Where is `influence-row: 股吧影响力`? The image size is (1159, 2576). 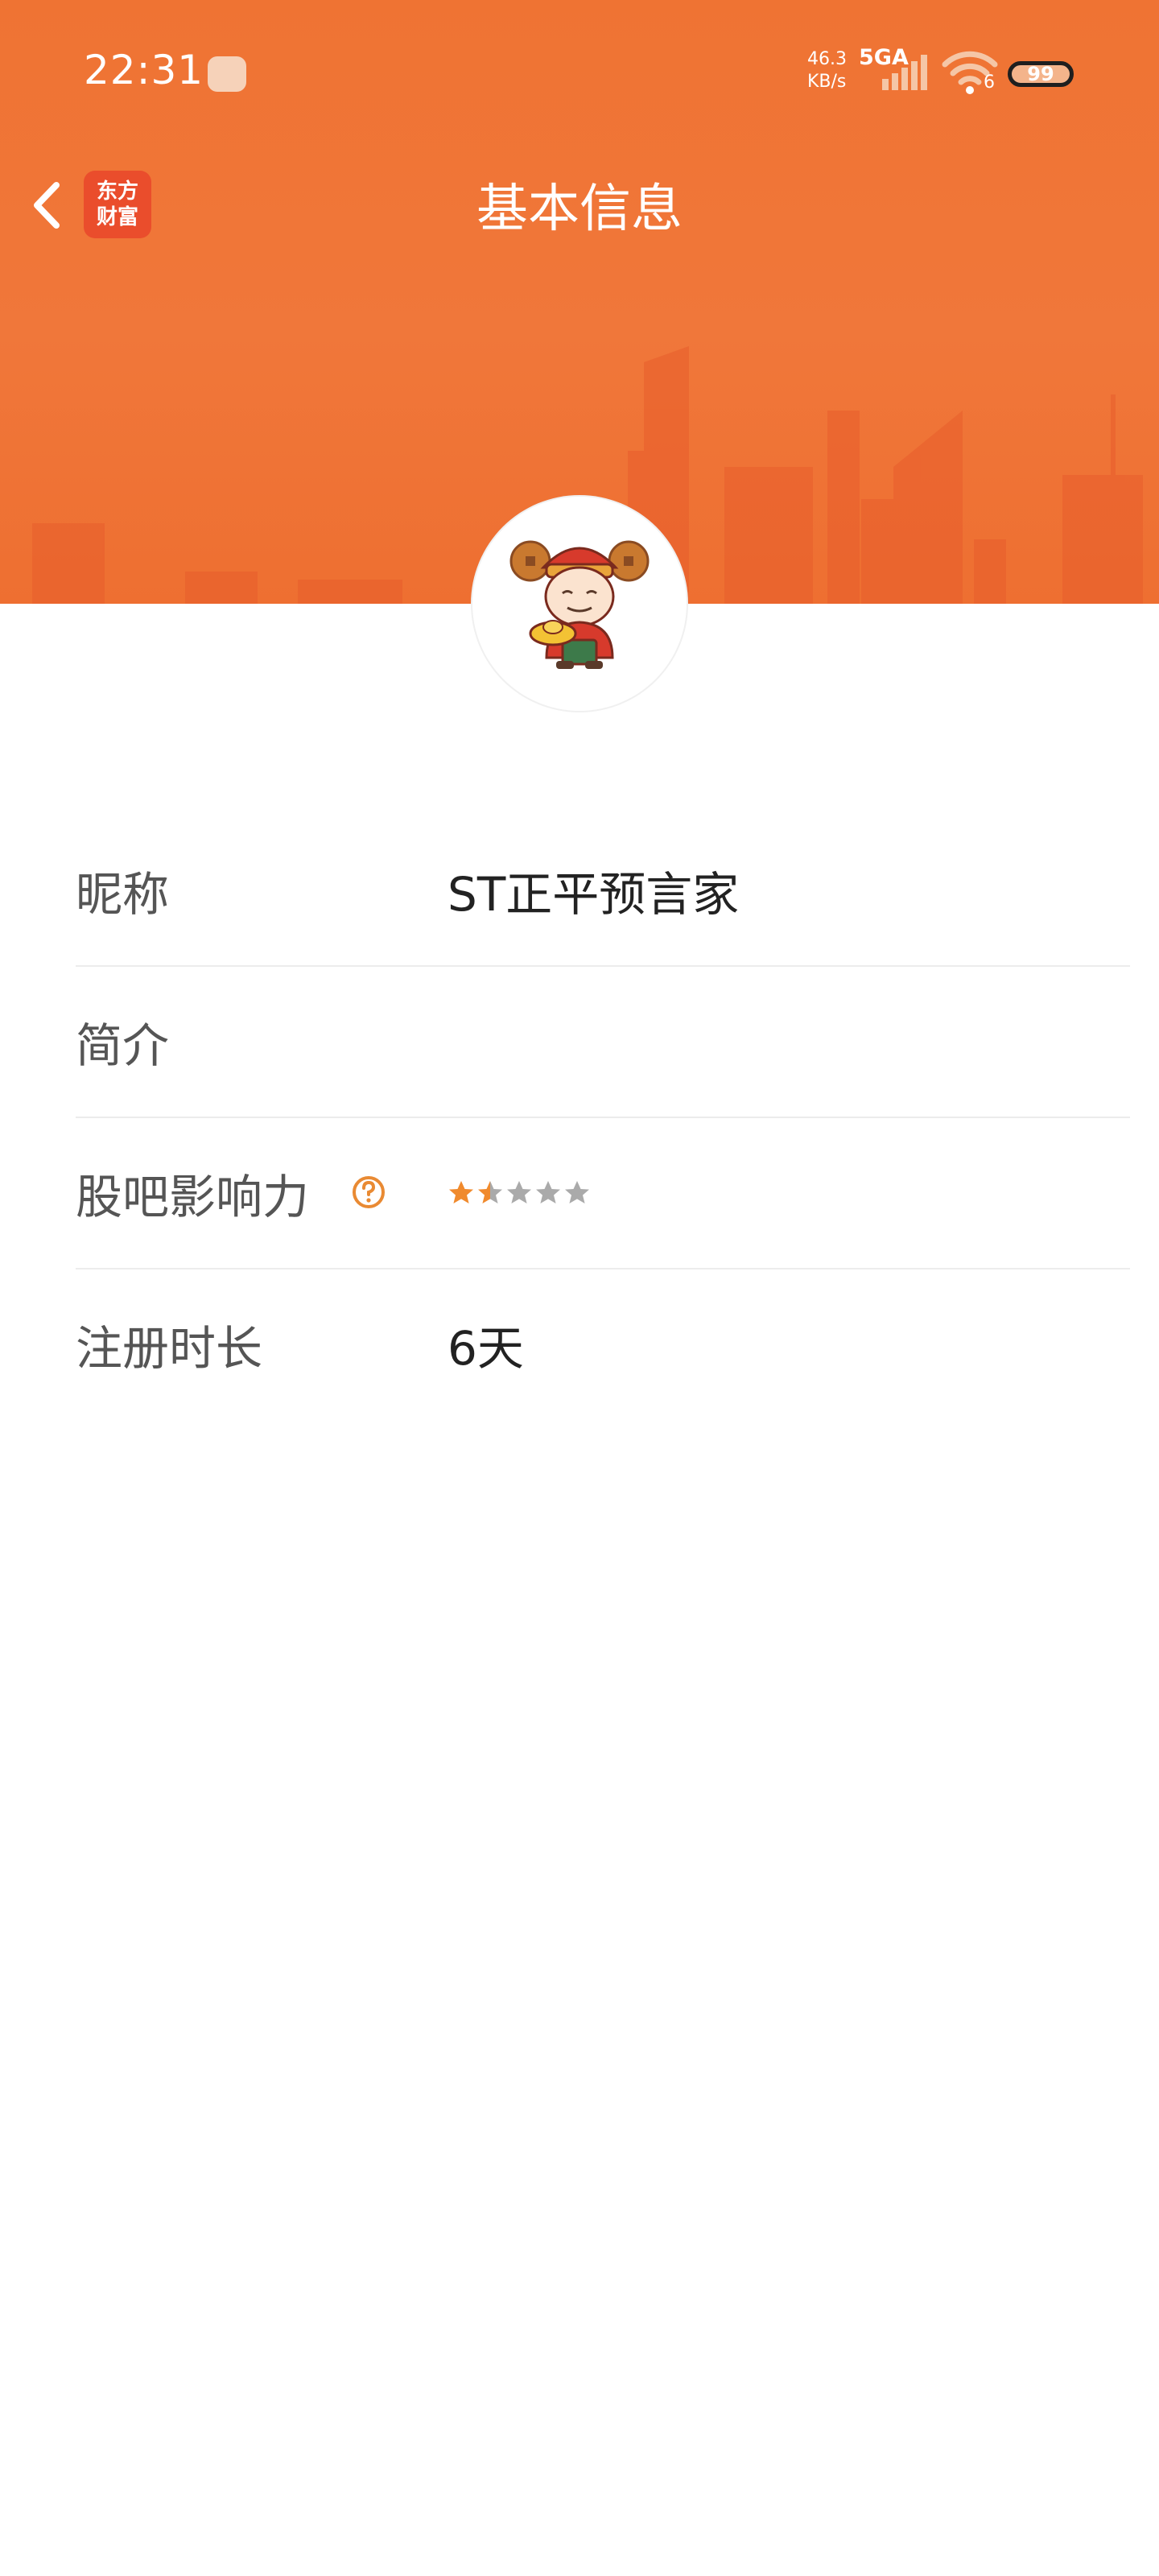
influence-row: 股吧影响力 is located at coordinates (603, 1193).